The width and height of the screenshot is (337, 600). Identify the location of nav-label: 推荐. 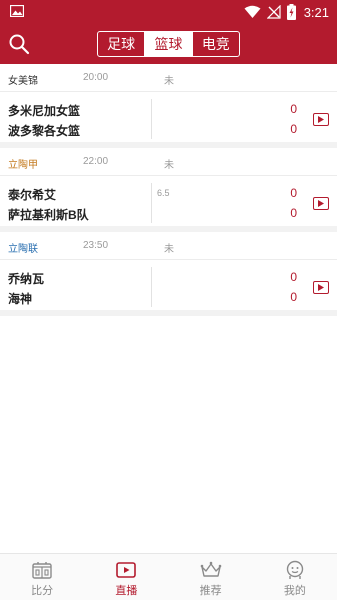
(210, 590).